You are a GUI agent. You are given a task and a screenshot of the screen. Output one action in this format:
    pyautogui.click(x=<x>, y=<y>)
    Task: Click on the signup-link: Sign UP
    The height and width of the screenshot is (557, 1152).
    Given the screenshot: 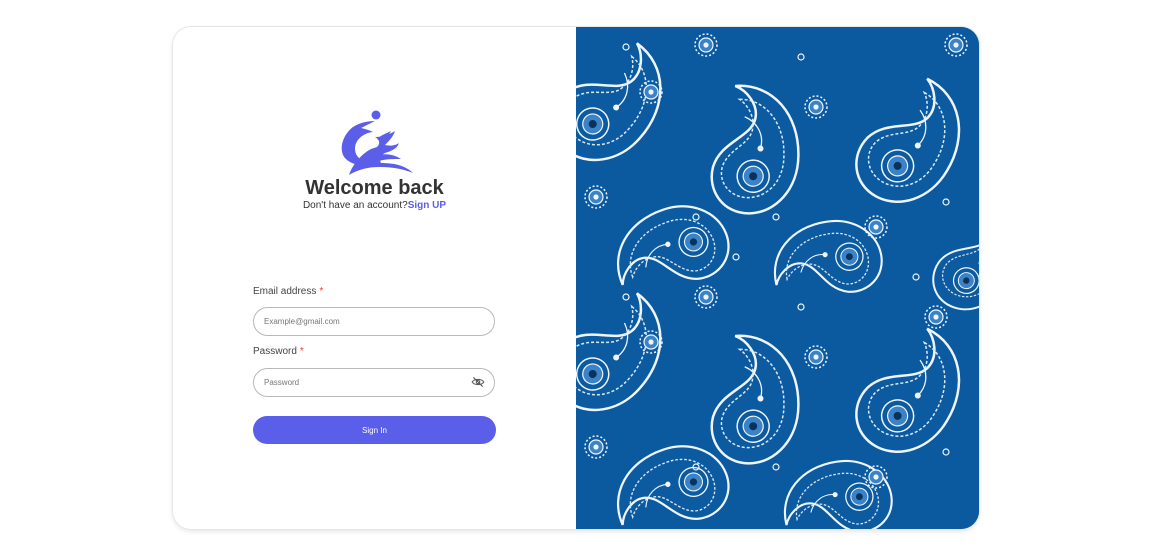 What is the action you would take?
    pyautogui.click(x=427, y=205)
    